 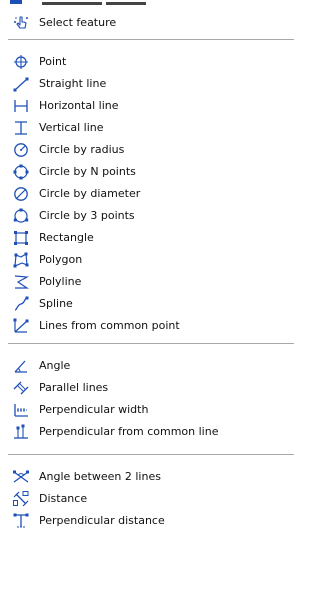 I want to click on menu-item-spline: Spline, so click(x=147, y=304).